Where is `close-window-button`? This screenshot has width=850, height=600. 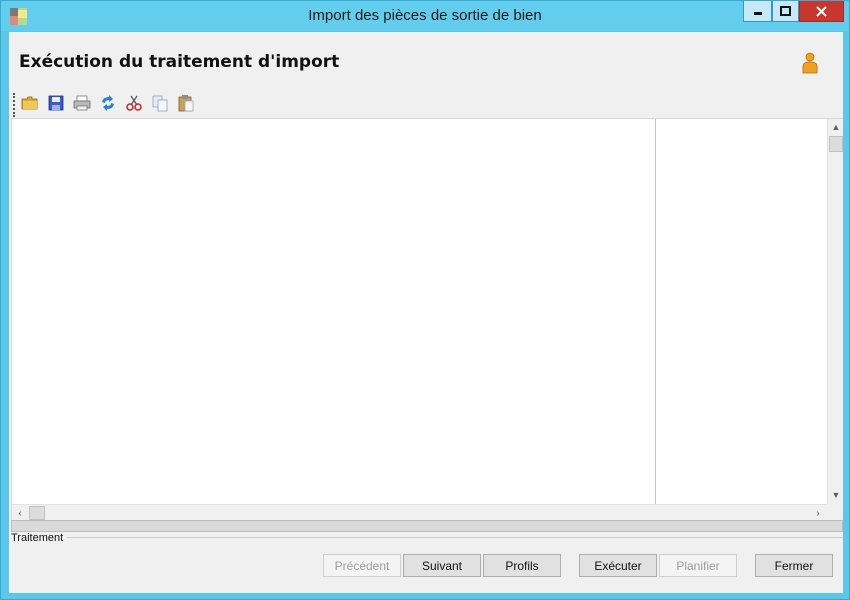 close-window-button is located at coordinates (821, 11).